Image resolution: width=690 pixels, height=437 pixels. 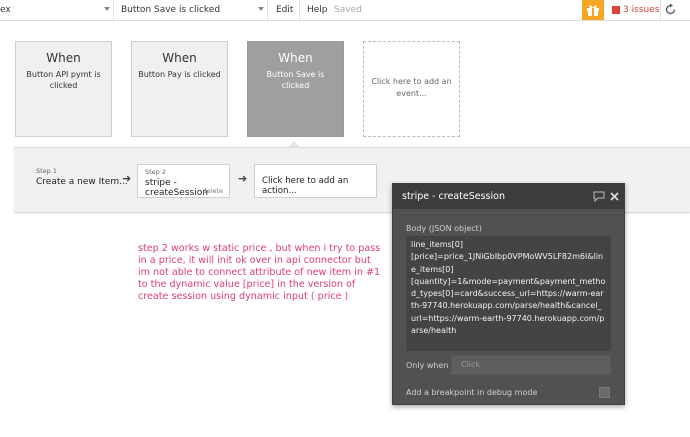 What do you see at coordinates (599, 196) in the screenshot?
I see `comment-icon` at bounding box center [599, 196].